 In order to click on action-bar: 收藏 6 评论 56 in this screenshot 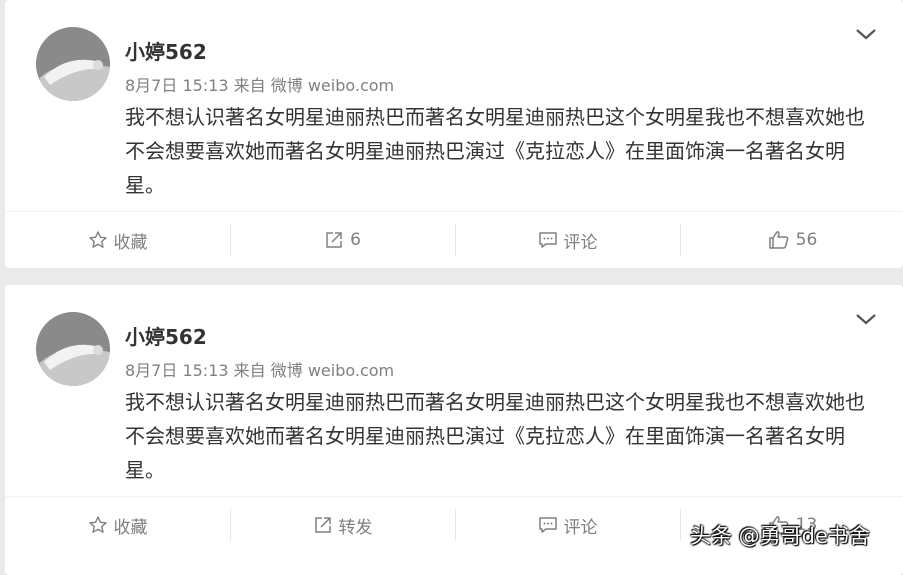, I will do `click(454, 240)`.